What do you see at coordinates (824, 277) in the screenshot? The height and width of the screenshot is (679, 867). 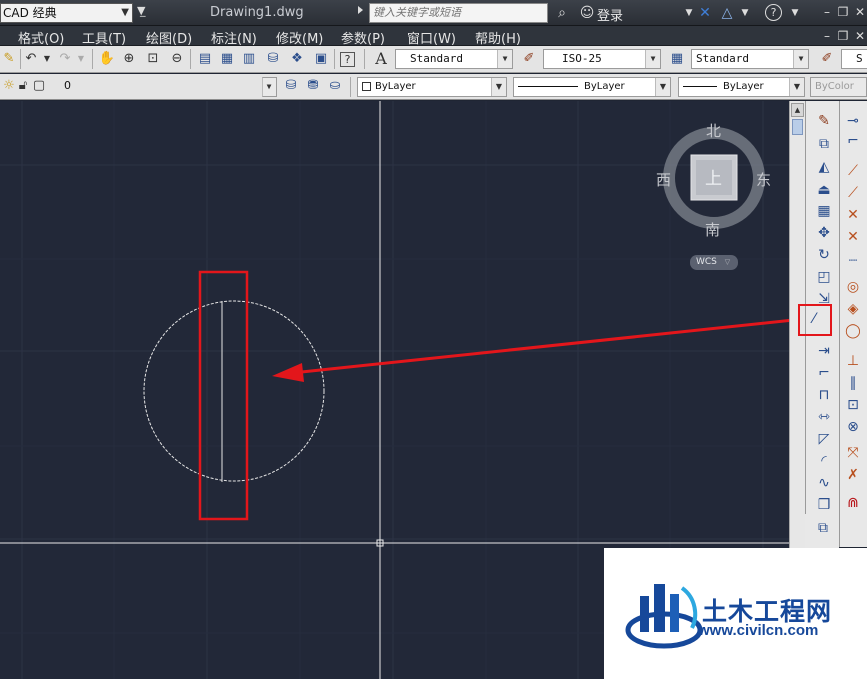 I see `scale-icon: ◰` at bounding box center [824, 277].